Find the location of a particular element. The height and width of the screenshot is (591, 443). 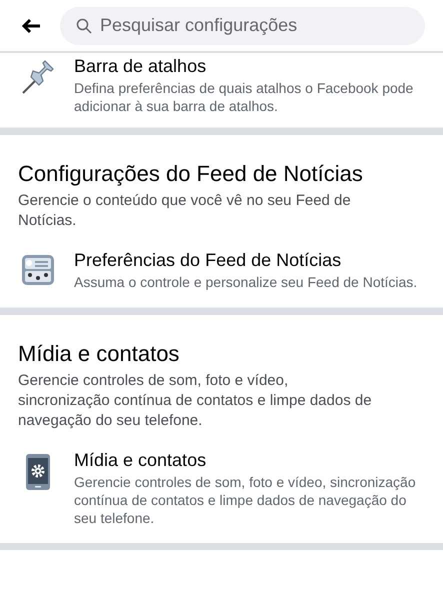

item-title: Preferências do Feed de Notícias is located at coordinates (208, 260).